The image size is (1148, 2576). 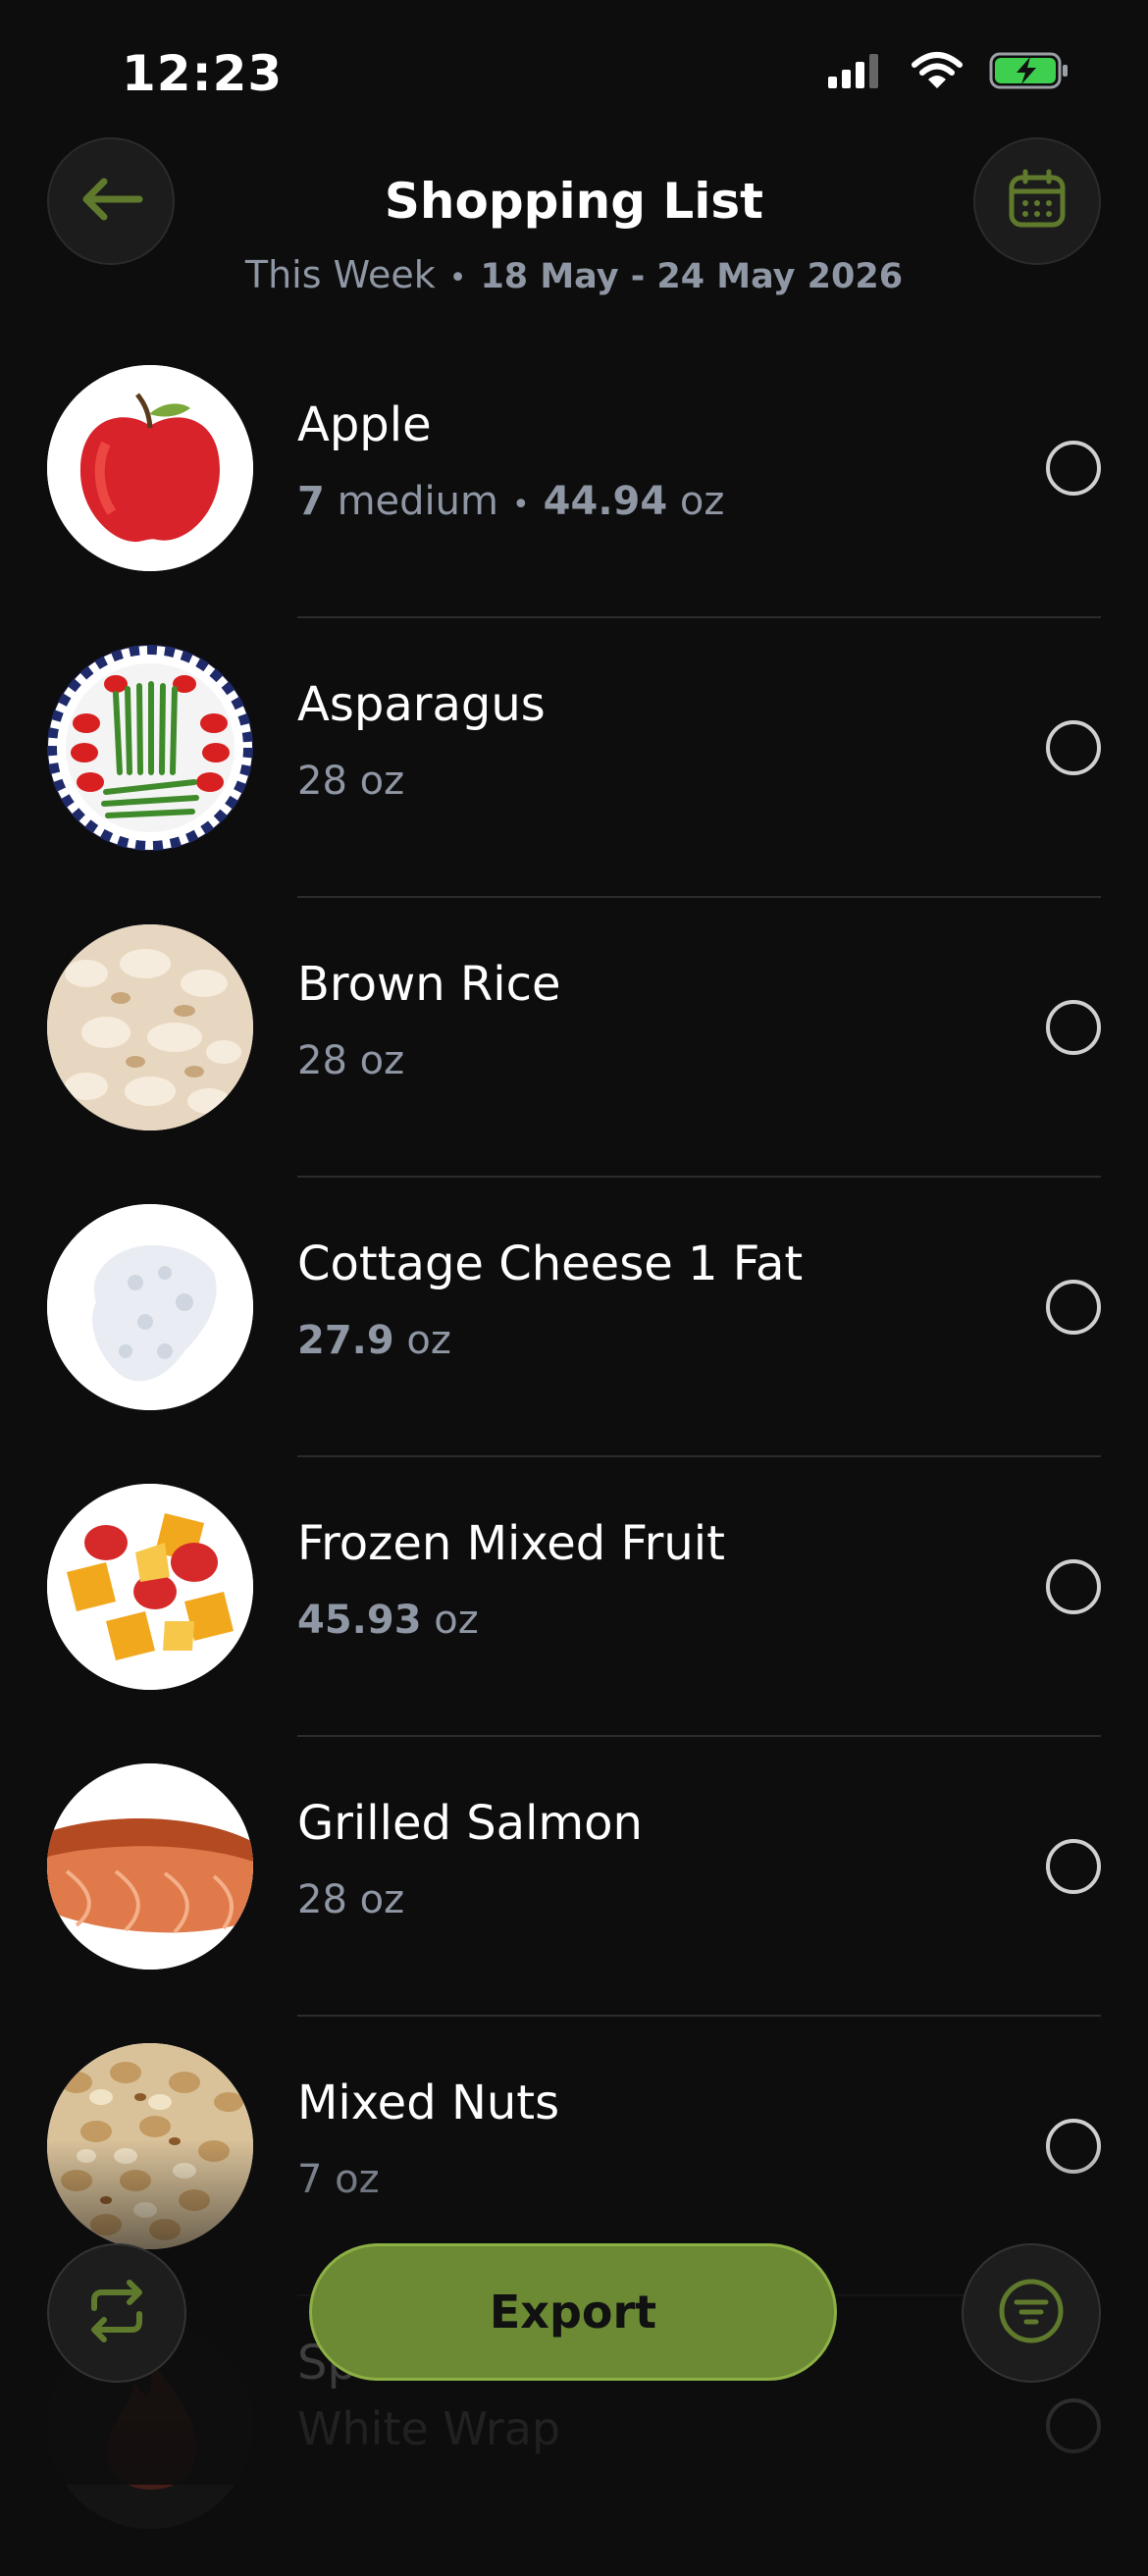 I want to click on item-quantity: 27.9 oz, so click(x=374, y=1340).